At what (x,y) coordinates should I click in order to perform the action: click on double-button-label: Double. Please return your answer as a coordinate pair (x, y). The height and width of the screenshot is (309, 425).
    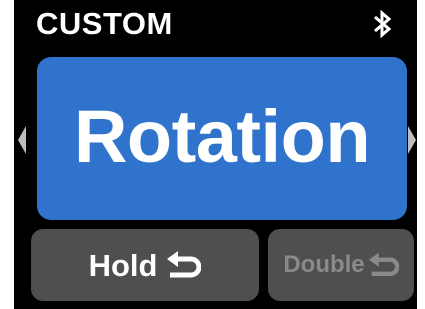
    Looking at the image, I should click on (324, 264).